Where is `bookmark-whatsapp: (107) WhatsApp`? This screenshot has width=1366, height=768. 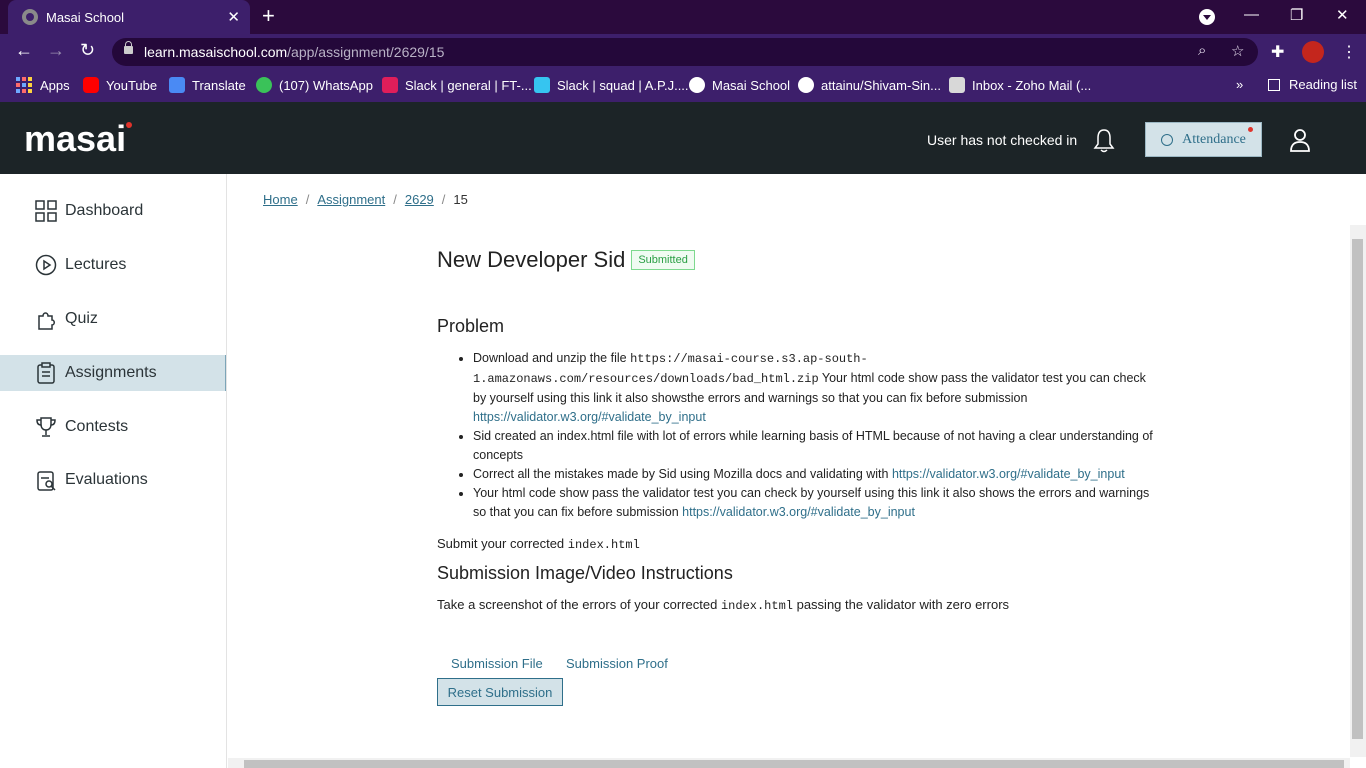
bookmark-whatsapp: (107) WhatsApp is located at coordinates (314, 85).